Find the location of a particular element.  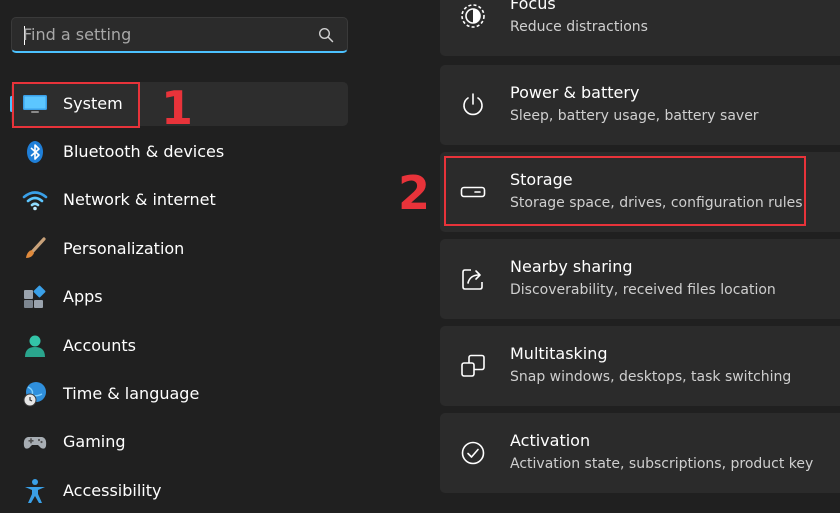

sidebar-item-label: Bluetooth & devices is located at coordinates (144, 151).